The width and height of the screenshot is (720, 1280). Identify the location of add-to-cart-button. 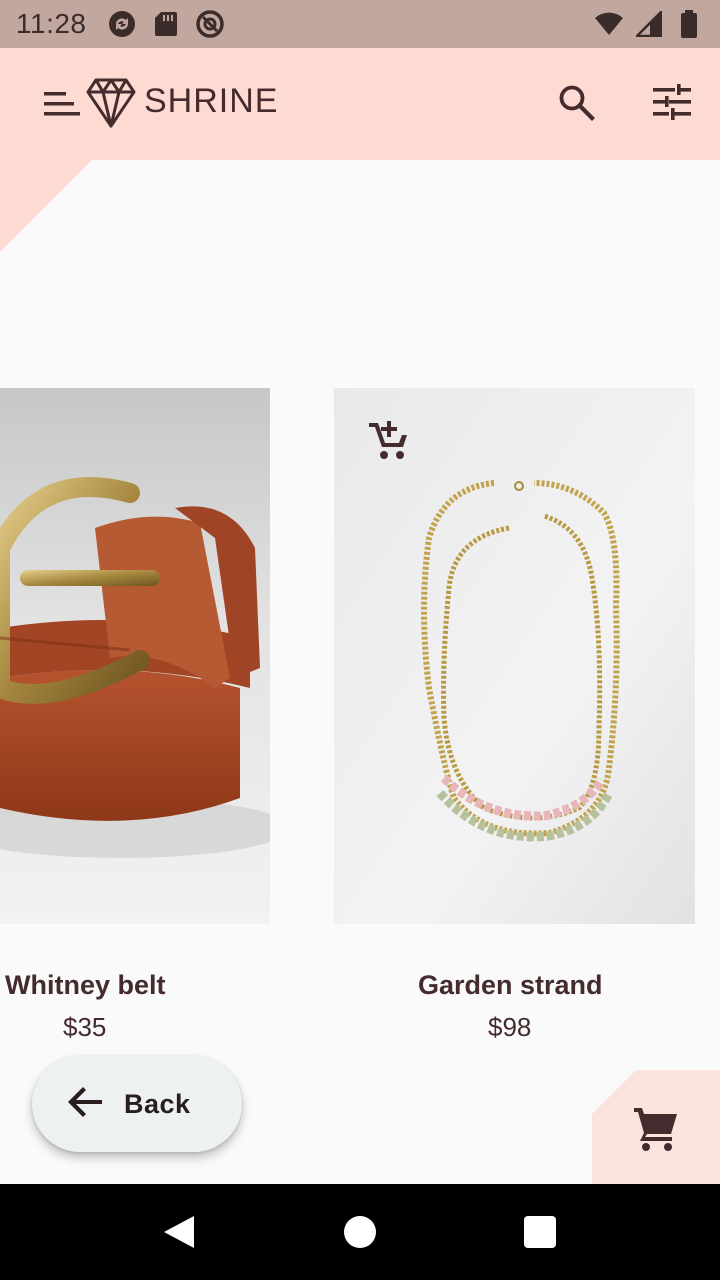
(389, 443).